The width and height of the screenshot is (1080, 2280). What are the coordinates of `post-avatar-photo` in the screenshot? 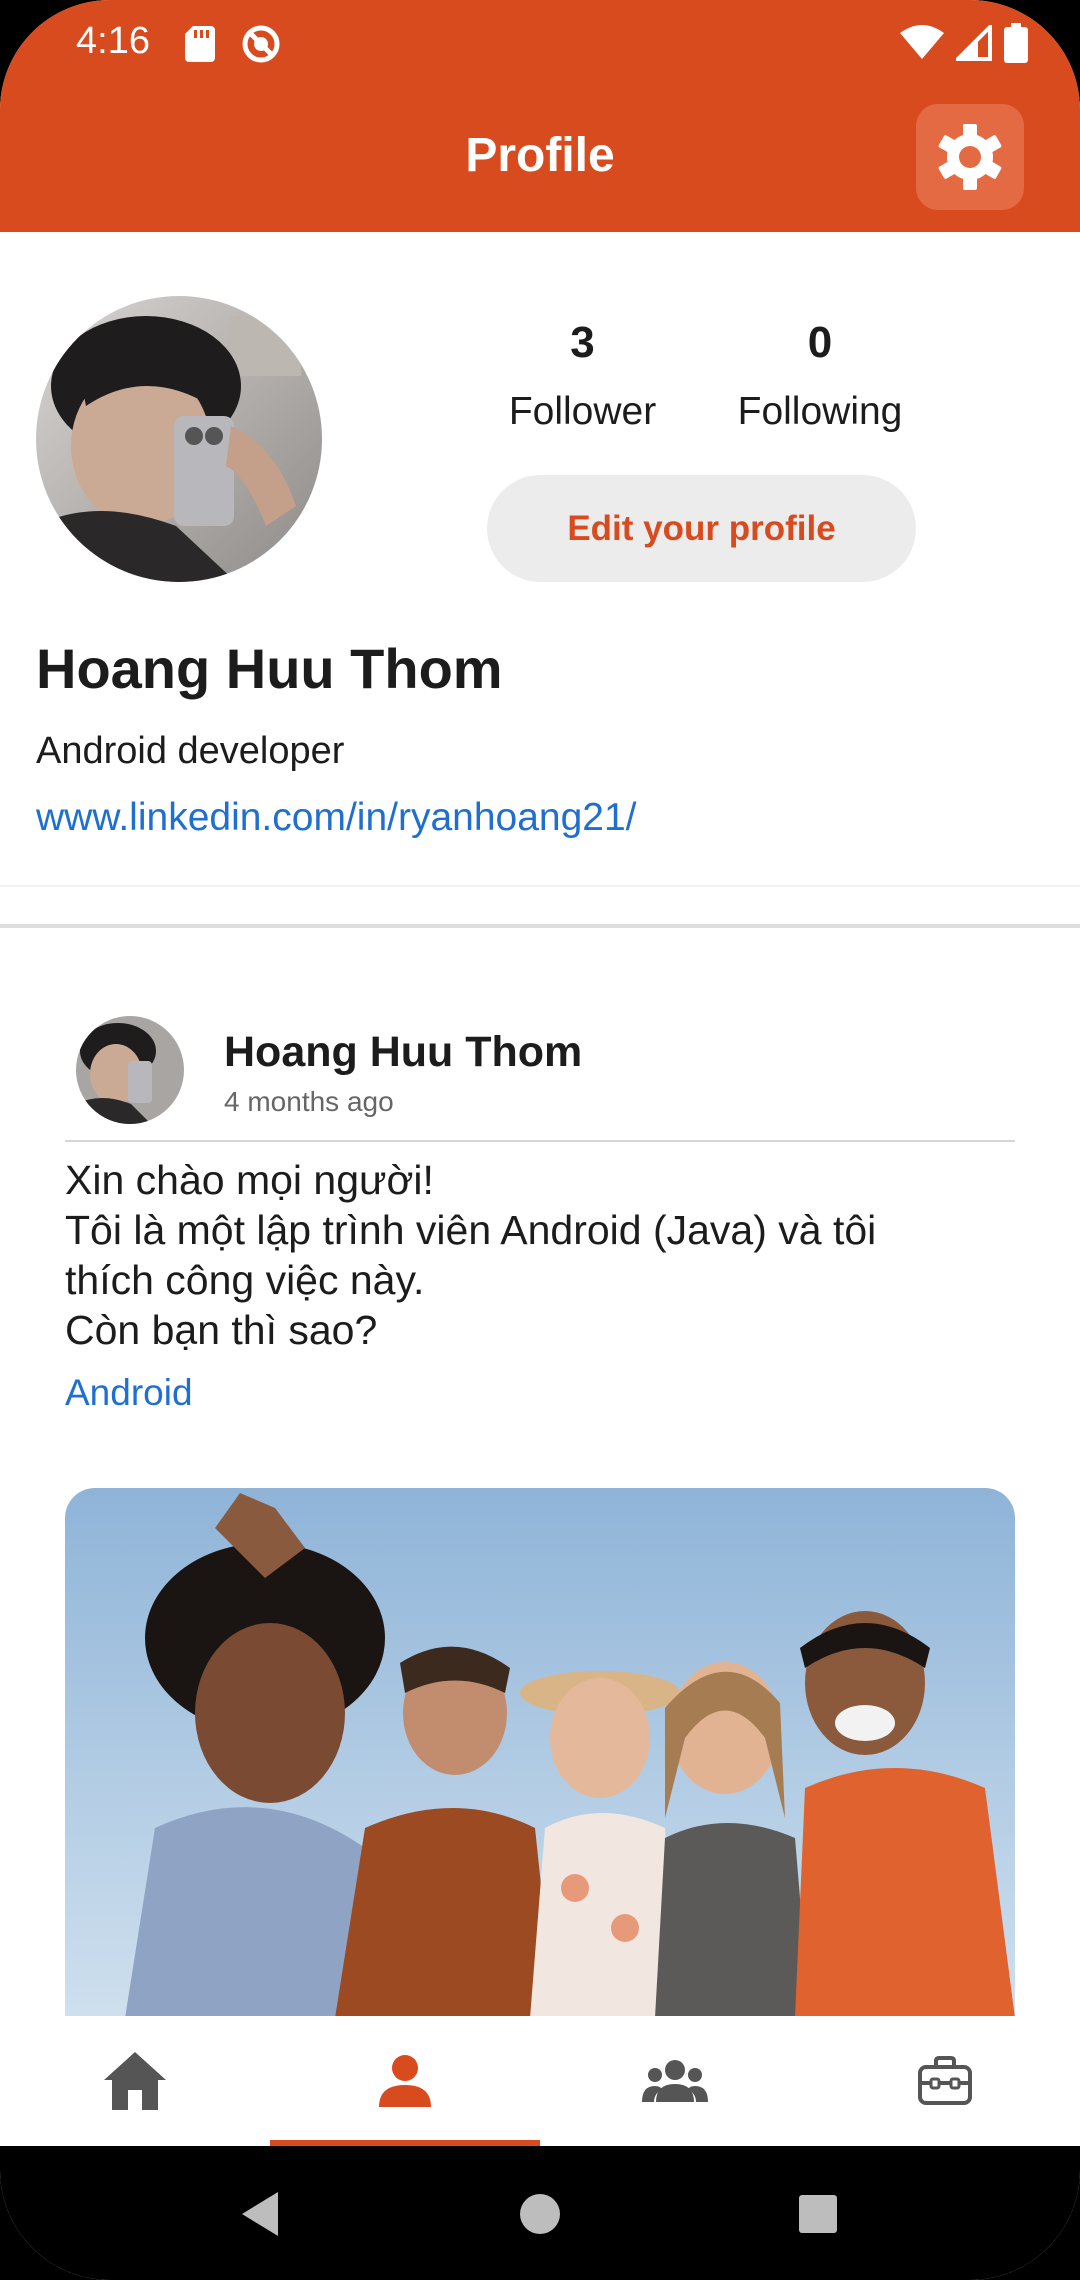 It's located at (130, 1070).